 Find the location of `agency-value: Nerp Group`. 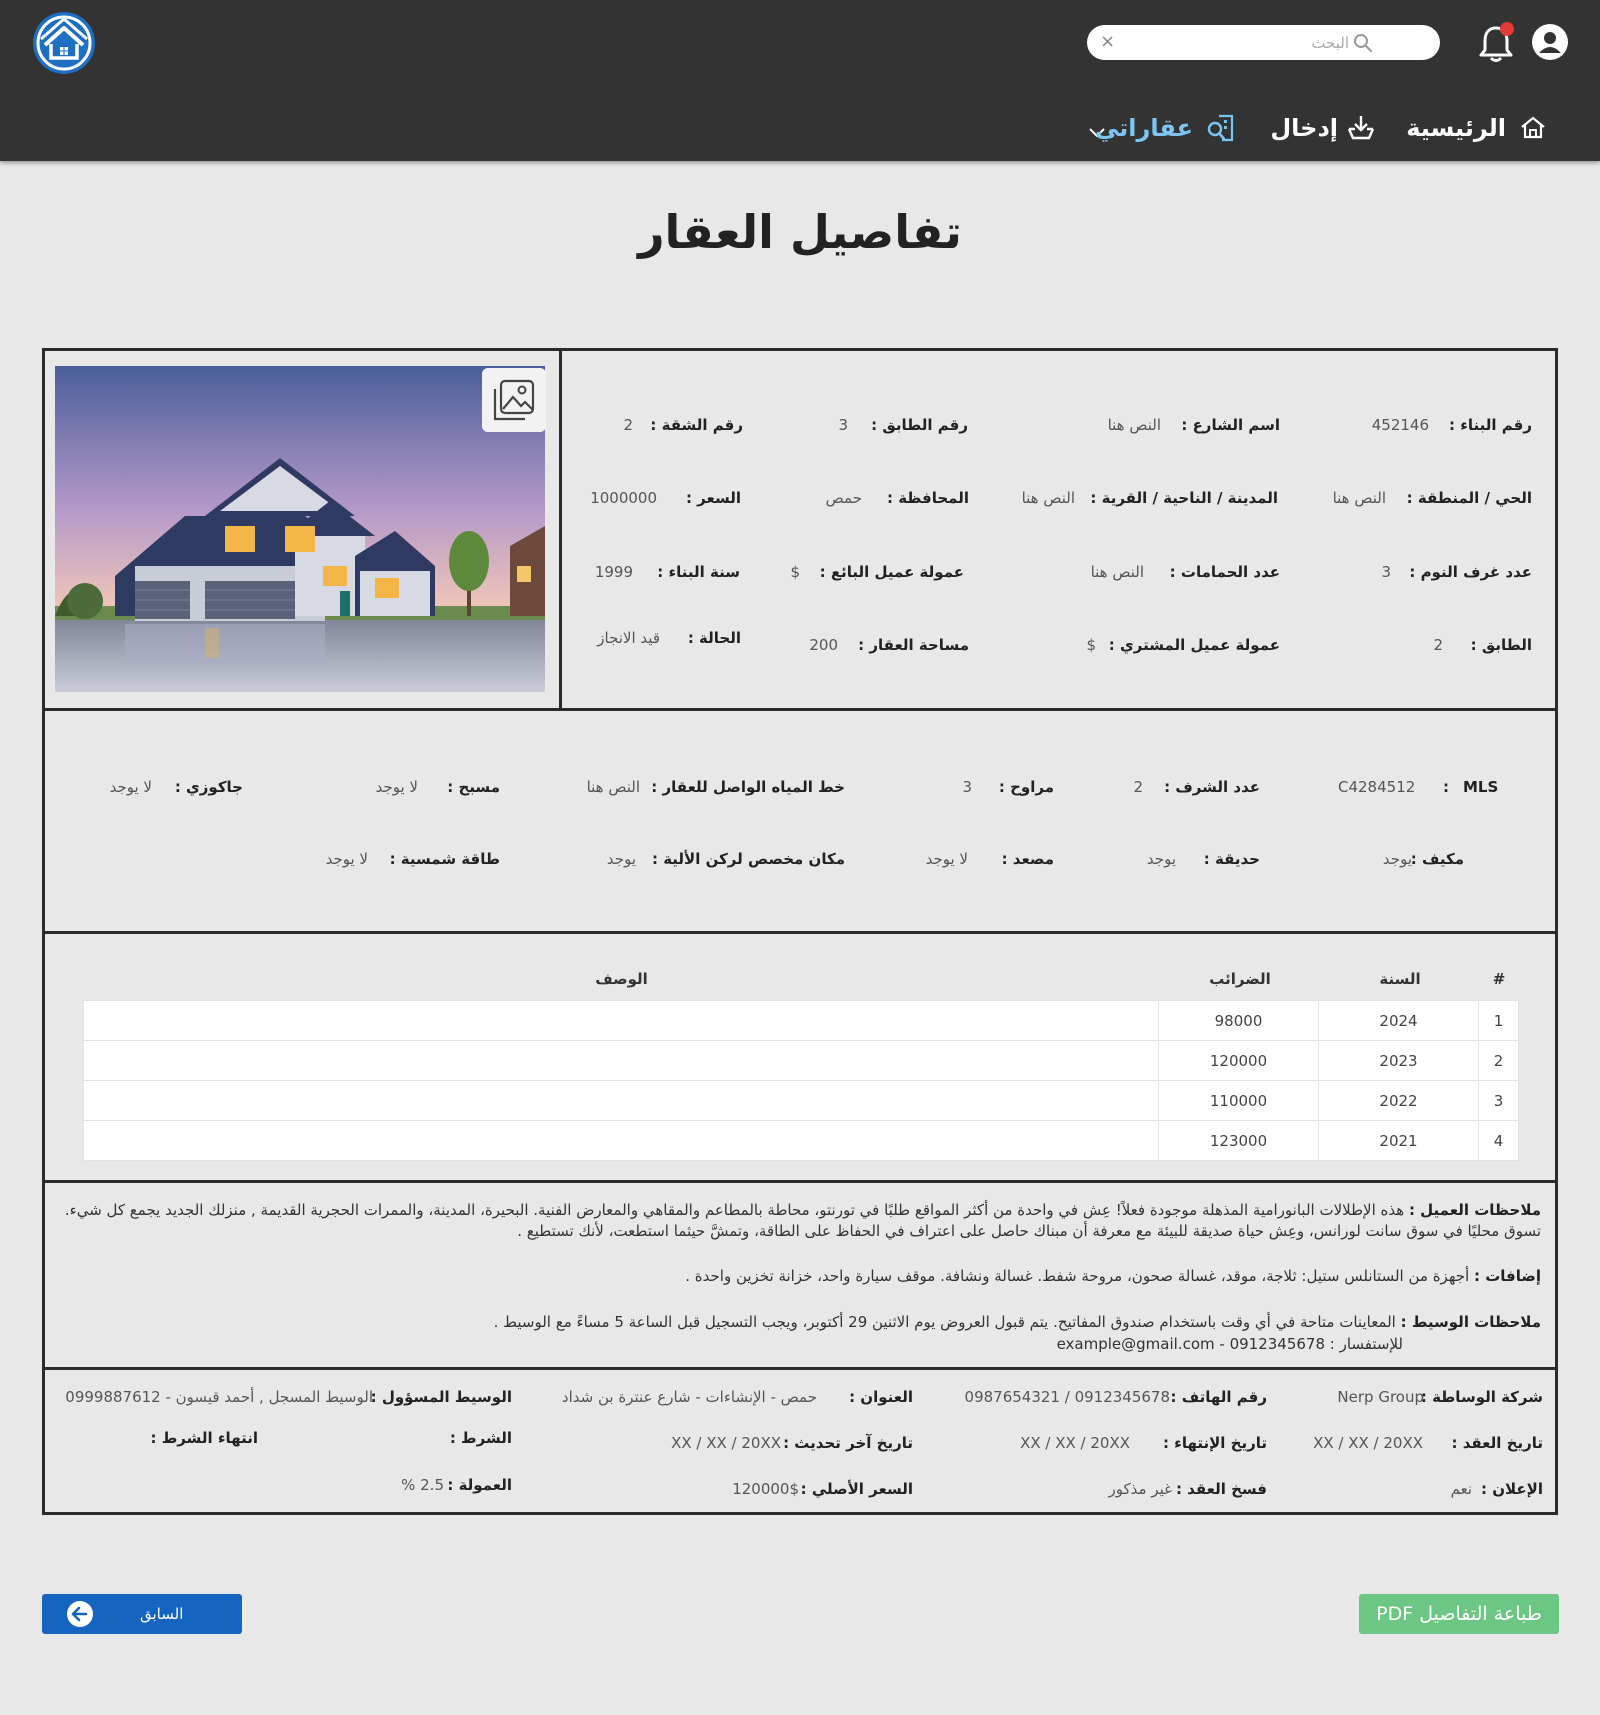

agency-value: Nerp Group is located at coordinates (1380, 1397).